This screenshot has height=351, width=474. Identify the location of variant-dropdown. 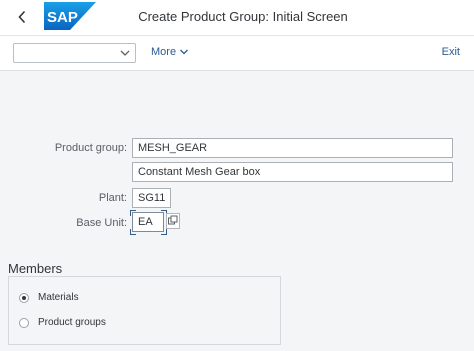
(74, 53).